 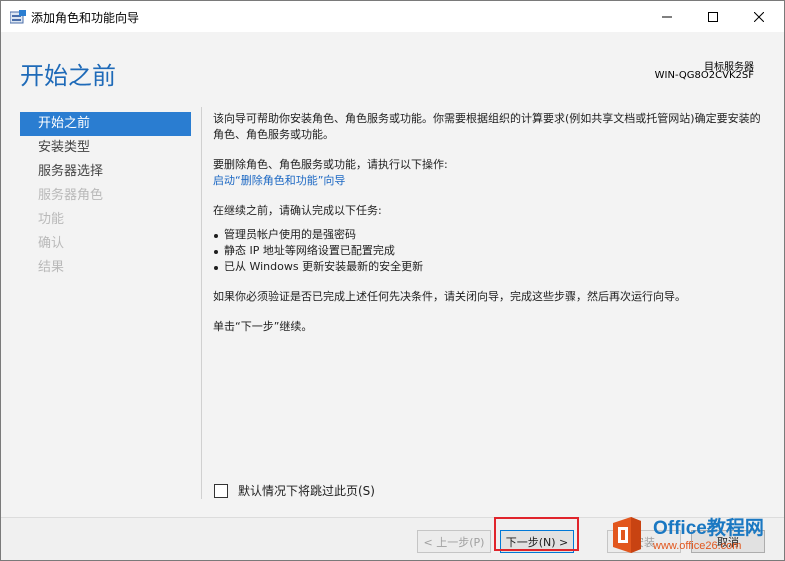 What do you see at coordinates (51, 219) in the screenshot?
I see `nav-item-features: 功能` at bounding box center [51, 219].